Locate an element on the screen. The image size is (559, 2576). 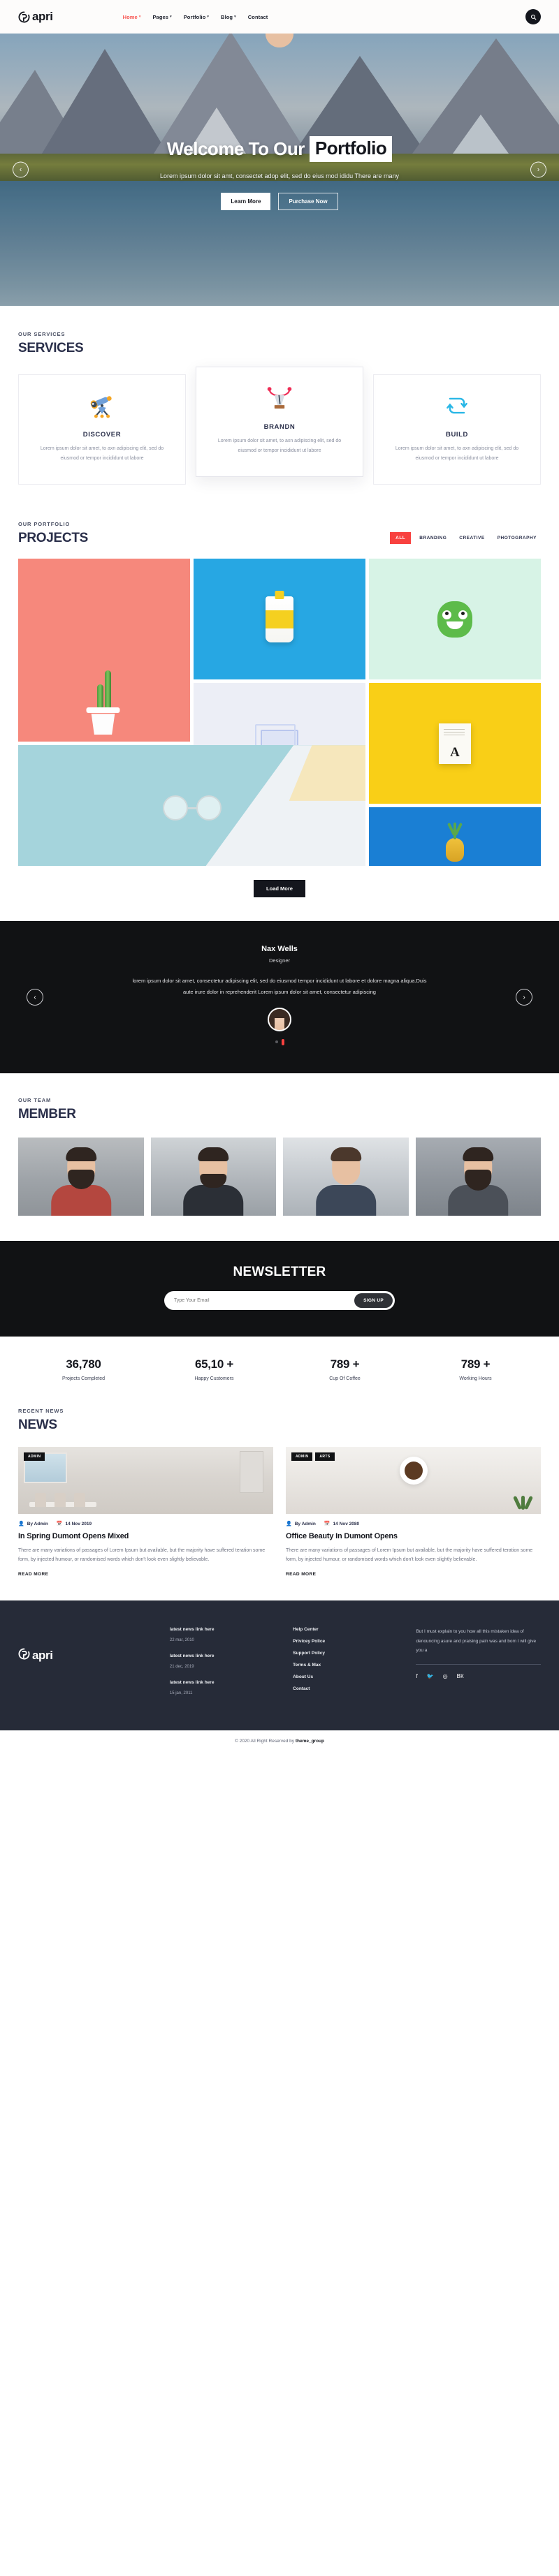
footer-link-terms-max: Terms & Max is located at coordinates (349, 1665).